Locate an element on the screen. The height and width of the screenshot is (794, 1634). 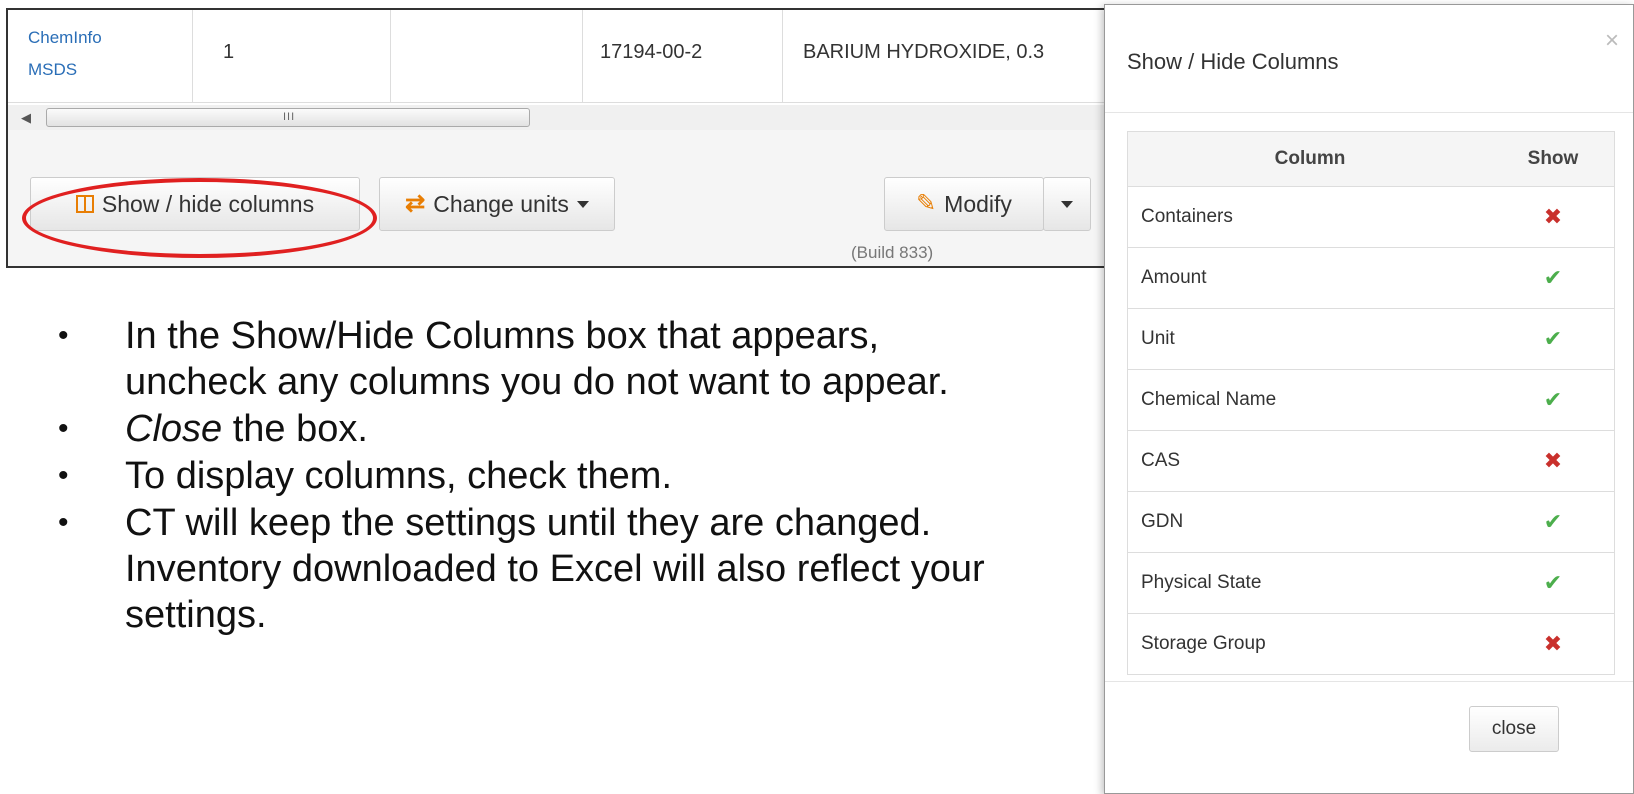
column-name: Amount is located at coordinates (1309, 278).